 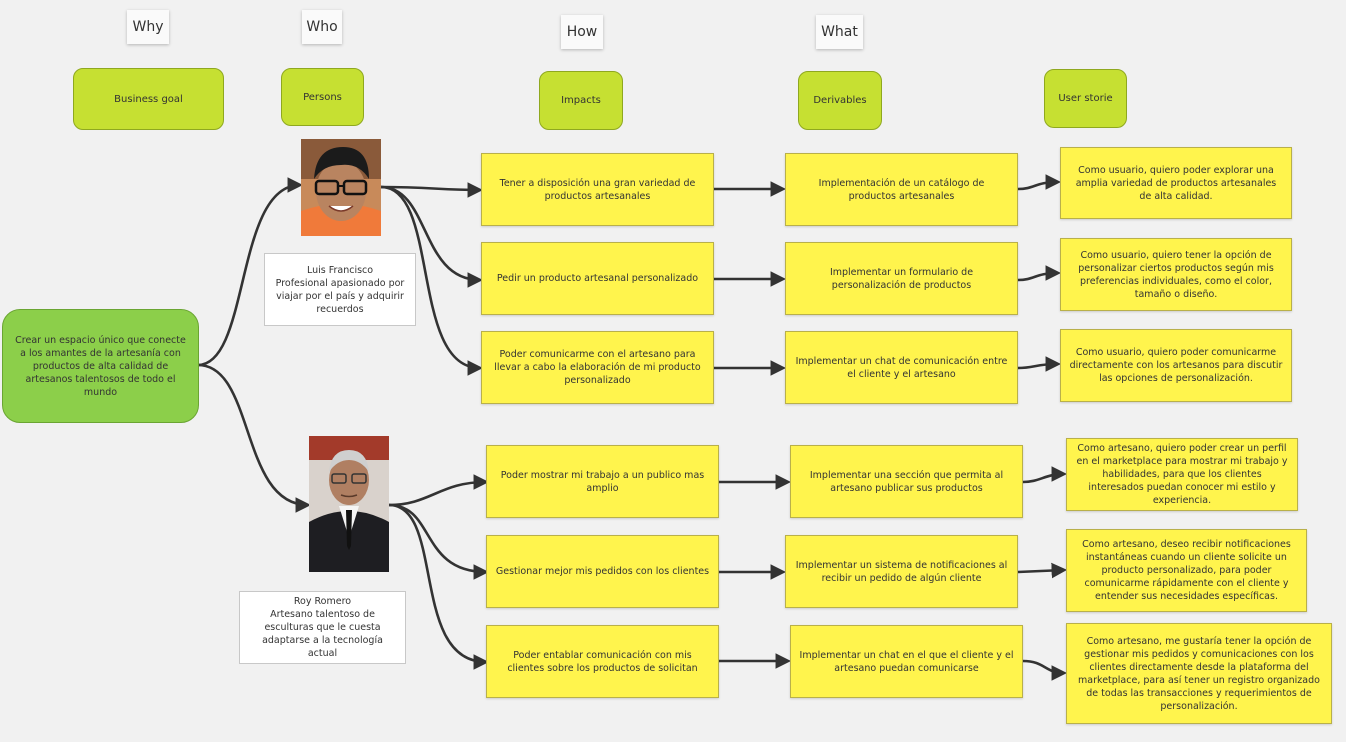 I want to click on connector-derivable3-story3, so click(x=1039, y=364).